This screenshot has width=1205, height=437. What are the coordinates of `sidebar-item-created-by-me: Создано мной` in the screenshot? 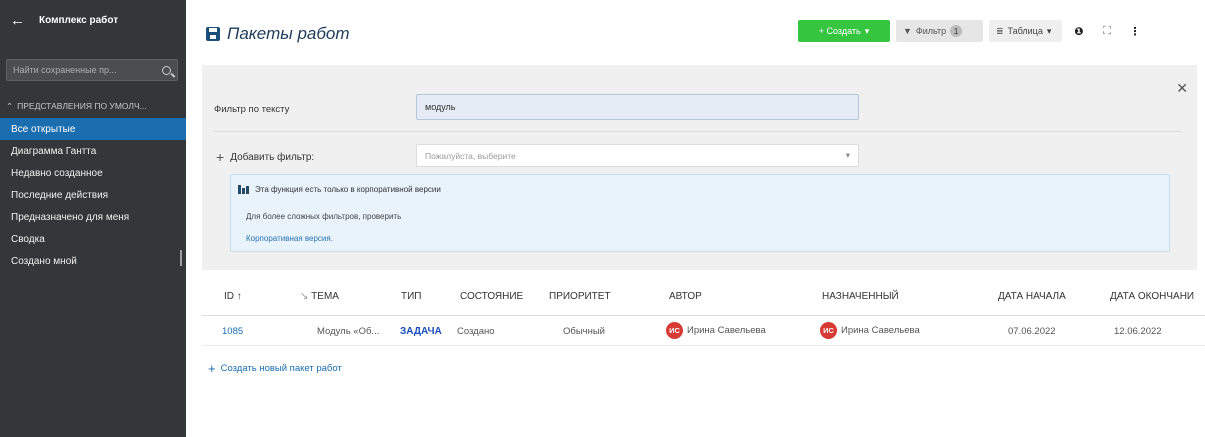 It's located at (93, 261).